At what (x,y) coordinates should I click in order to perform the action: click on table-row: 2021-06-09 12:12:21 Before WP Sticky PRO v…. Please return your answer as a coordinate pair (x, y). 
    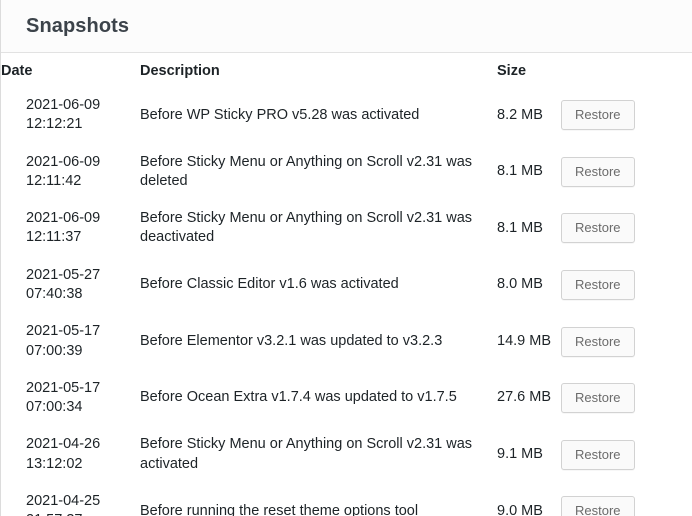
    Looking at the image, I should click on (346, 115).